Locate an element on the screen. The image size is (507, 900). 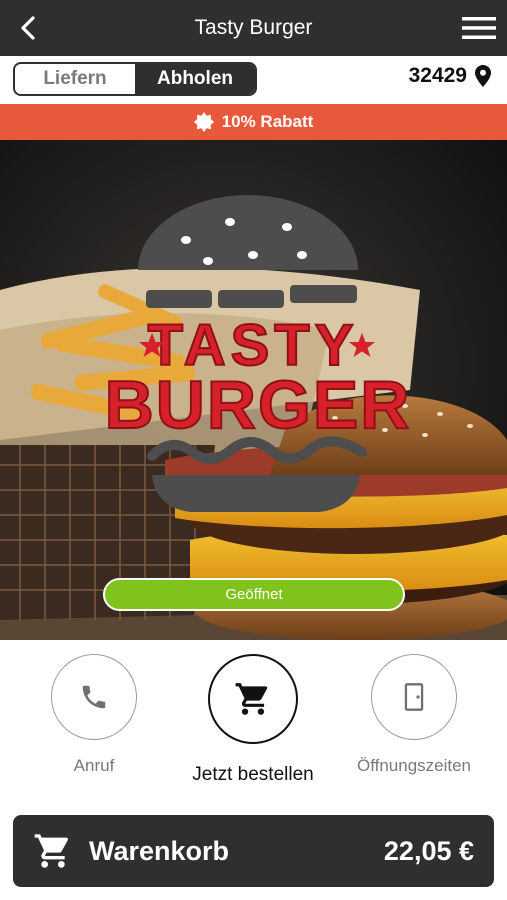
menu-button is located at coordinates (479, 28).